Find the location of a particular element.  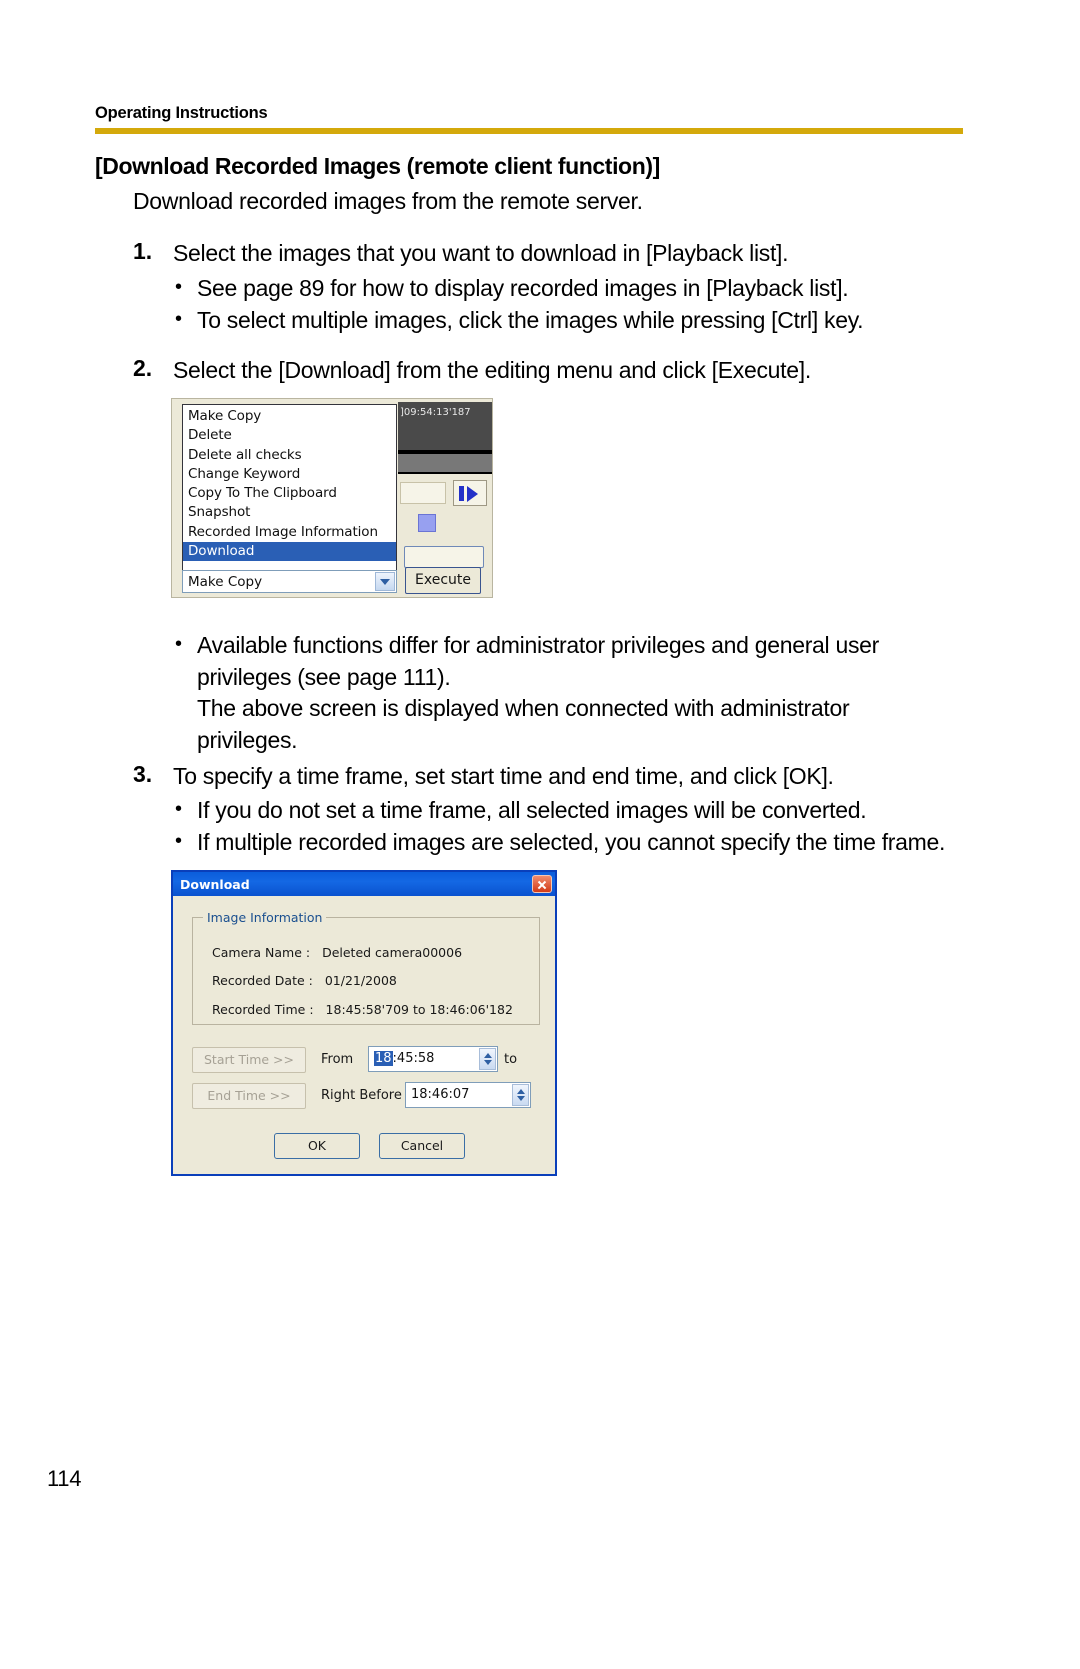

play-button-icon is located at coordinates (470, 493).